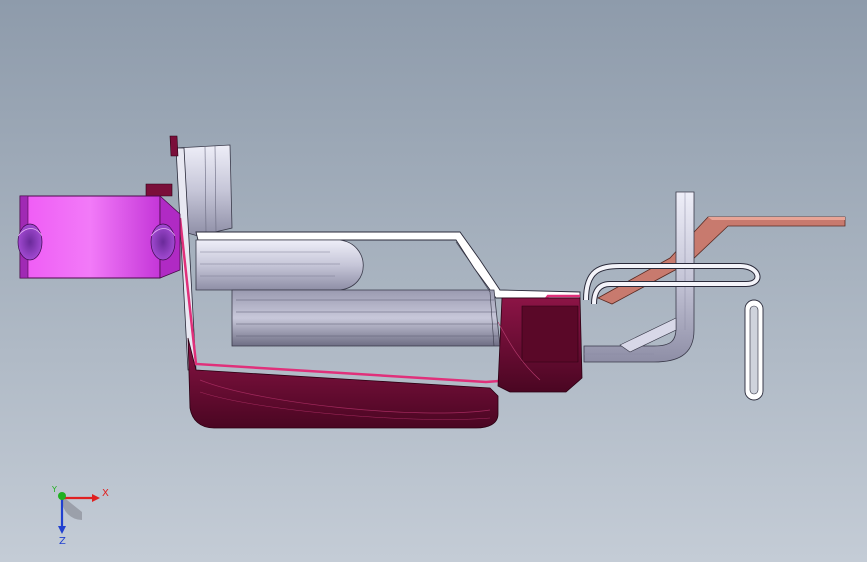 This screenshot has height=562, width=867. I want to click on copper-strip, so click(721, 260).